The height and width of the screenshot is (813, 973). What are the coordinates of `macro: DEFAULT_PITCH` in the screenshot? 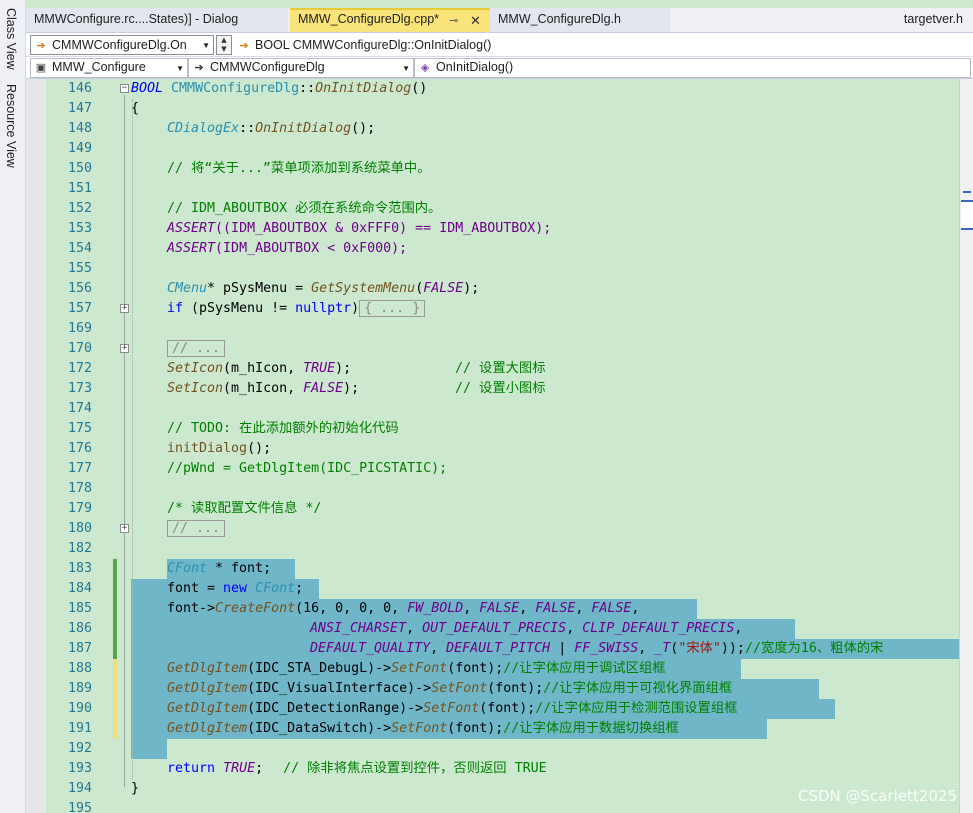 It's located at (498, 648).